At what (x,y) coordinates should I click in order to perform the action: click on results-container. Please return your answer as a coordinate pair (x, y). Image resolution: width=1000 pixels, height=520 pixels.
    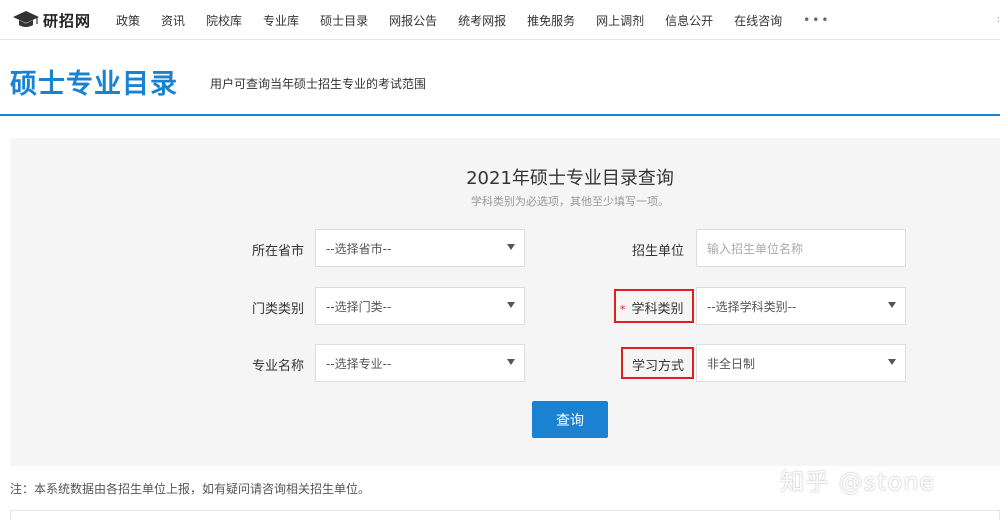
    Looking at the image, I should click on (505, 515).